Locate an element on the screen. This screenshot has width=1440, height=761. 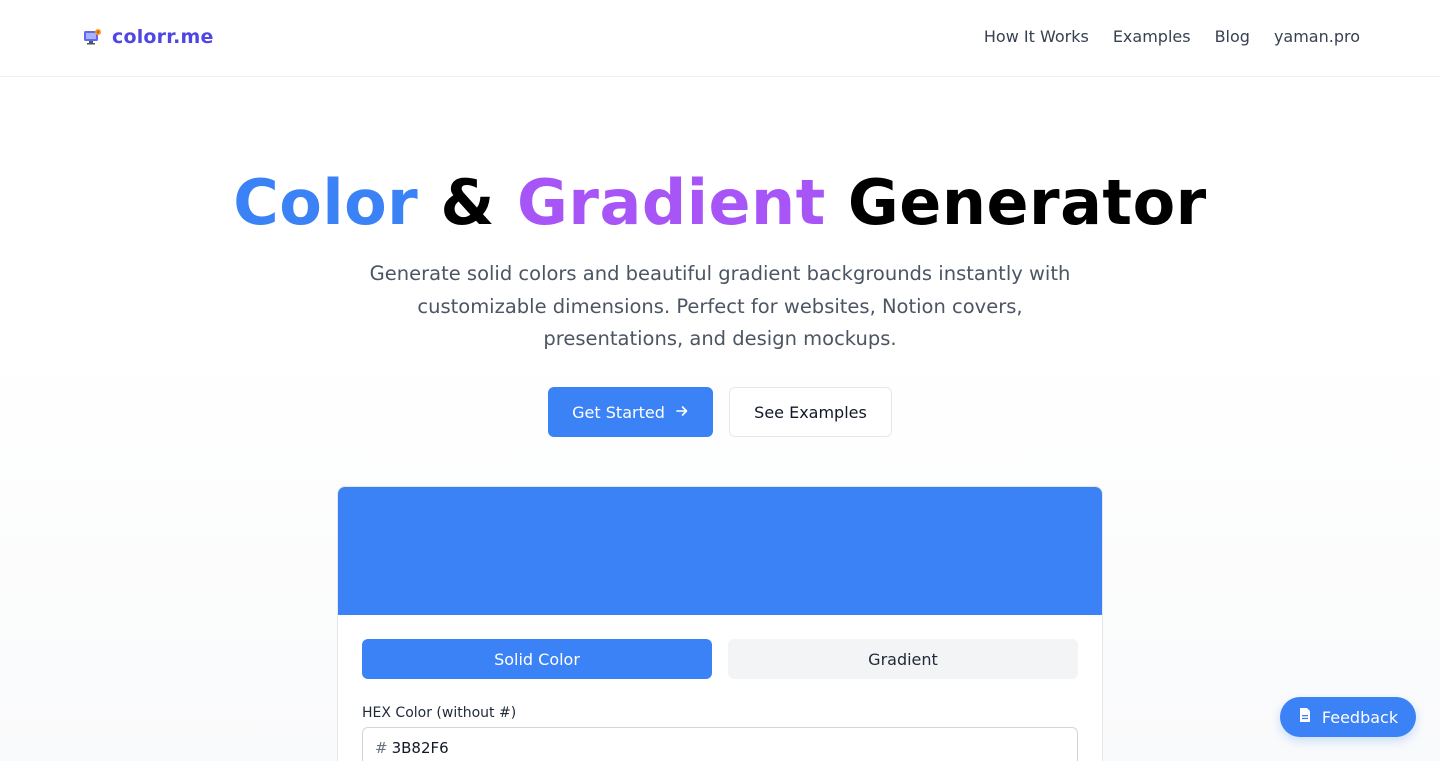
hex-color-label: HEX Color (without #) is located at coordinates (439, 713).